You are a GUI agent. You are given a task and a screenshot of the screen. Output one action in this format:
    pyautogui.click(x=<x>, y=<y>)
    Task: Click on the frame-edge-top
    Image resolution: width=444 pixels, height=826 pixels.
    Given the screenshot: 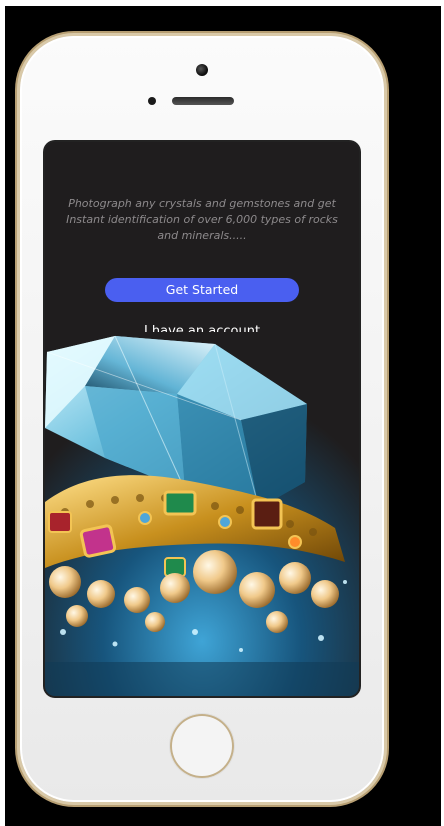 What is the action you would take?
    pyautogui.click(x=222, y=3)
    